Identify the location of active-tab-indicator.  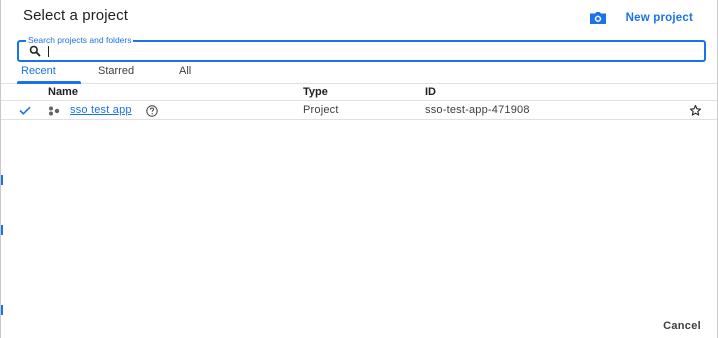
(49, 82).